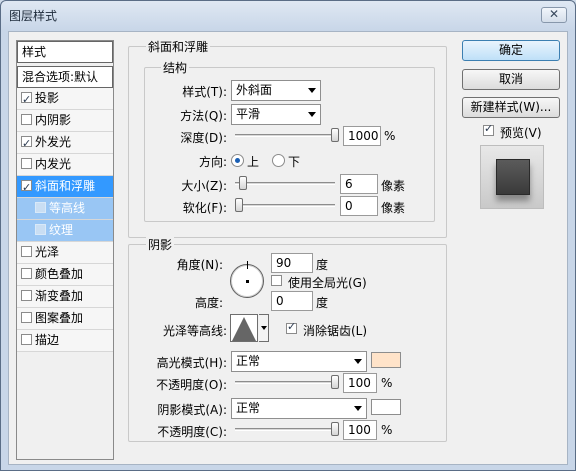 The height and width of the screenshot is (471, 576). I want to click on sidebar-item-pattern-overlay: 图案叠加, so click(65, 319).